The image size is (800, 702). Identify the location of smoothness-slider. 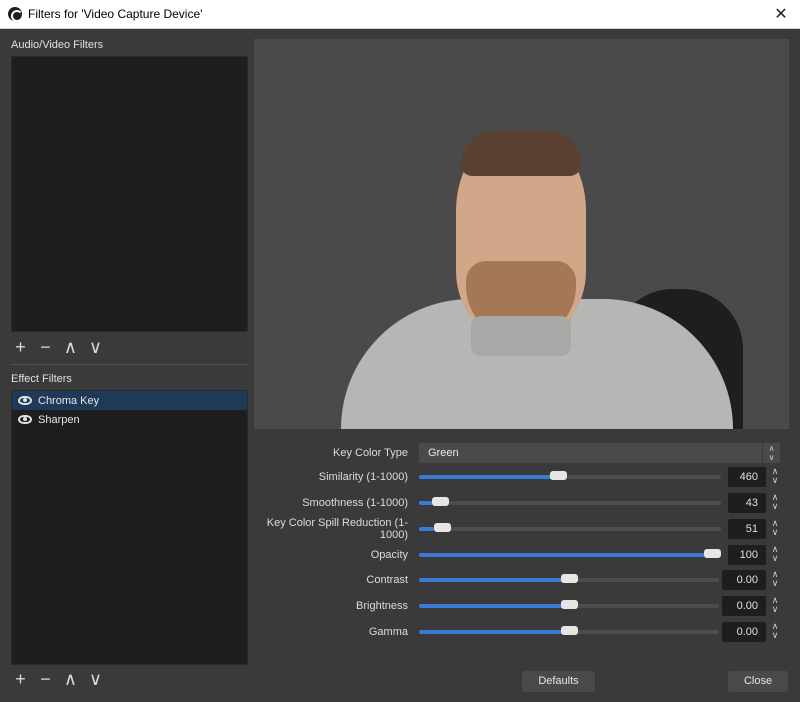
(570, 501).